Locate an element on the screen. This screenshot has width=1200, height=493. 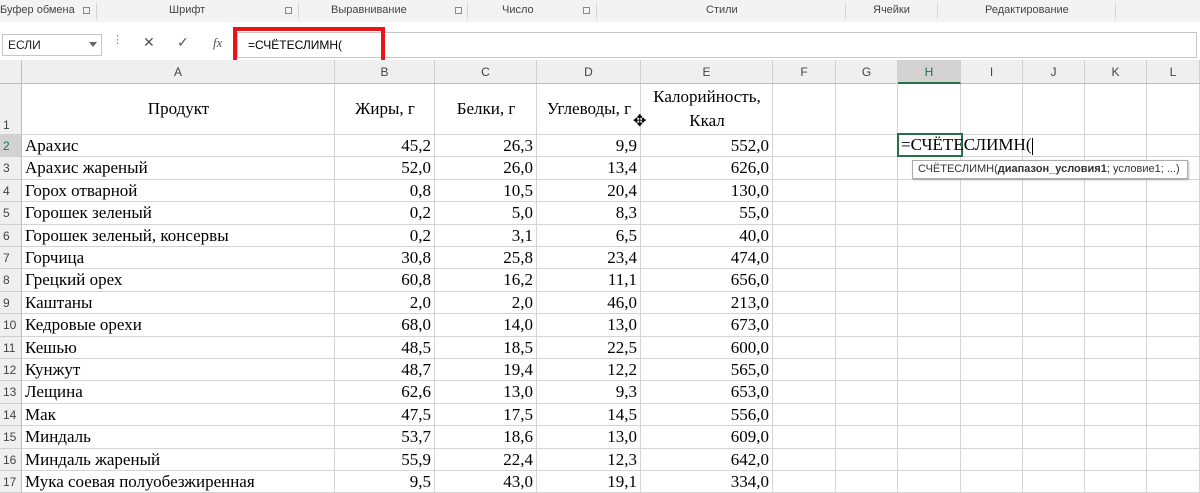
carbs-cell: 14,5 is located at coordinates (589, 415).